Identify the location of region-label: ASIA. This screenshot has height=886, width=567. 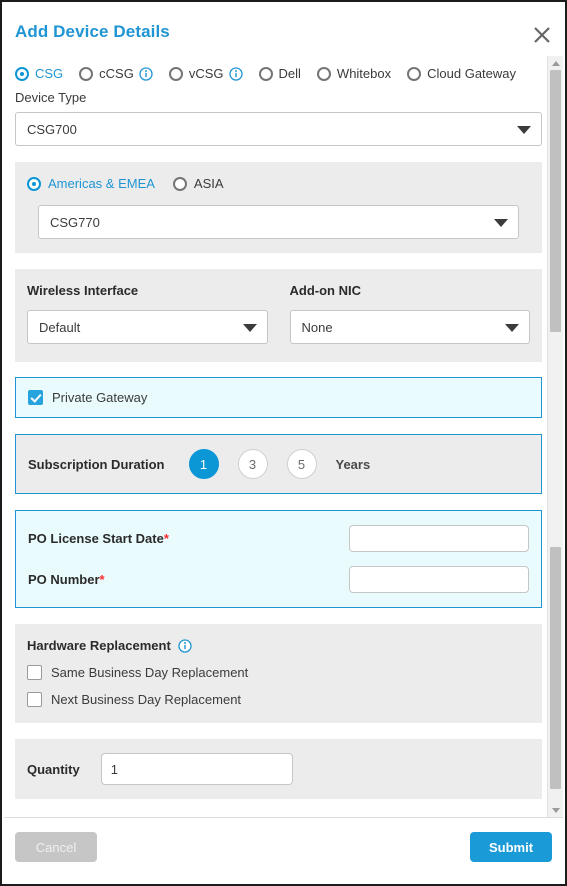
(208, 183).